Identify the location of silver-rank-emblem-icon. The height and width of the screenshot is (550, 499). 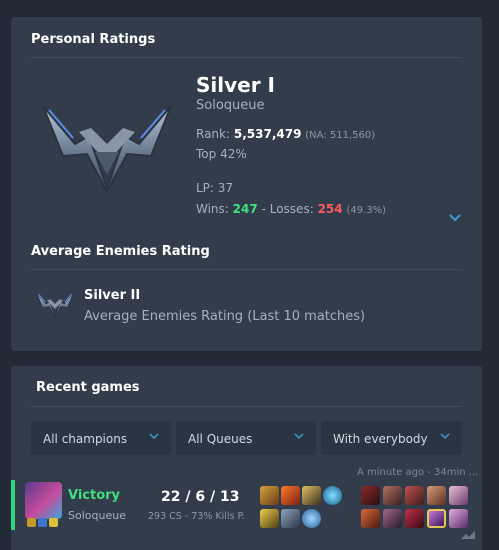
(107, 150).